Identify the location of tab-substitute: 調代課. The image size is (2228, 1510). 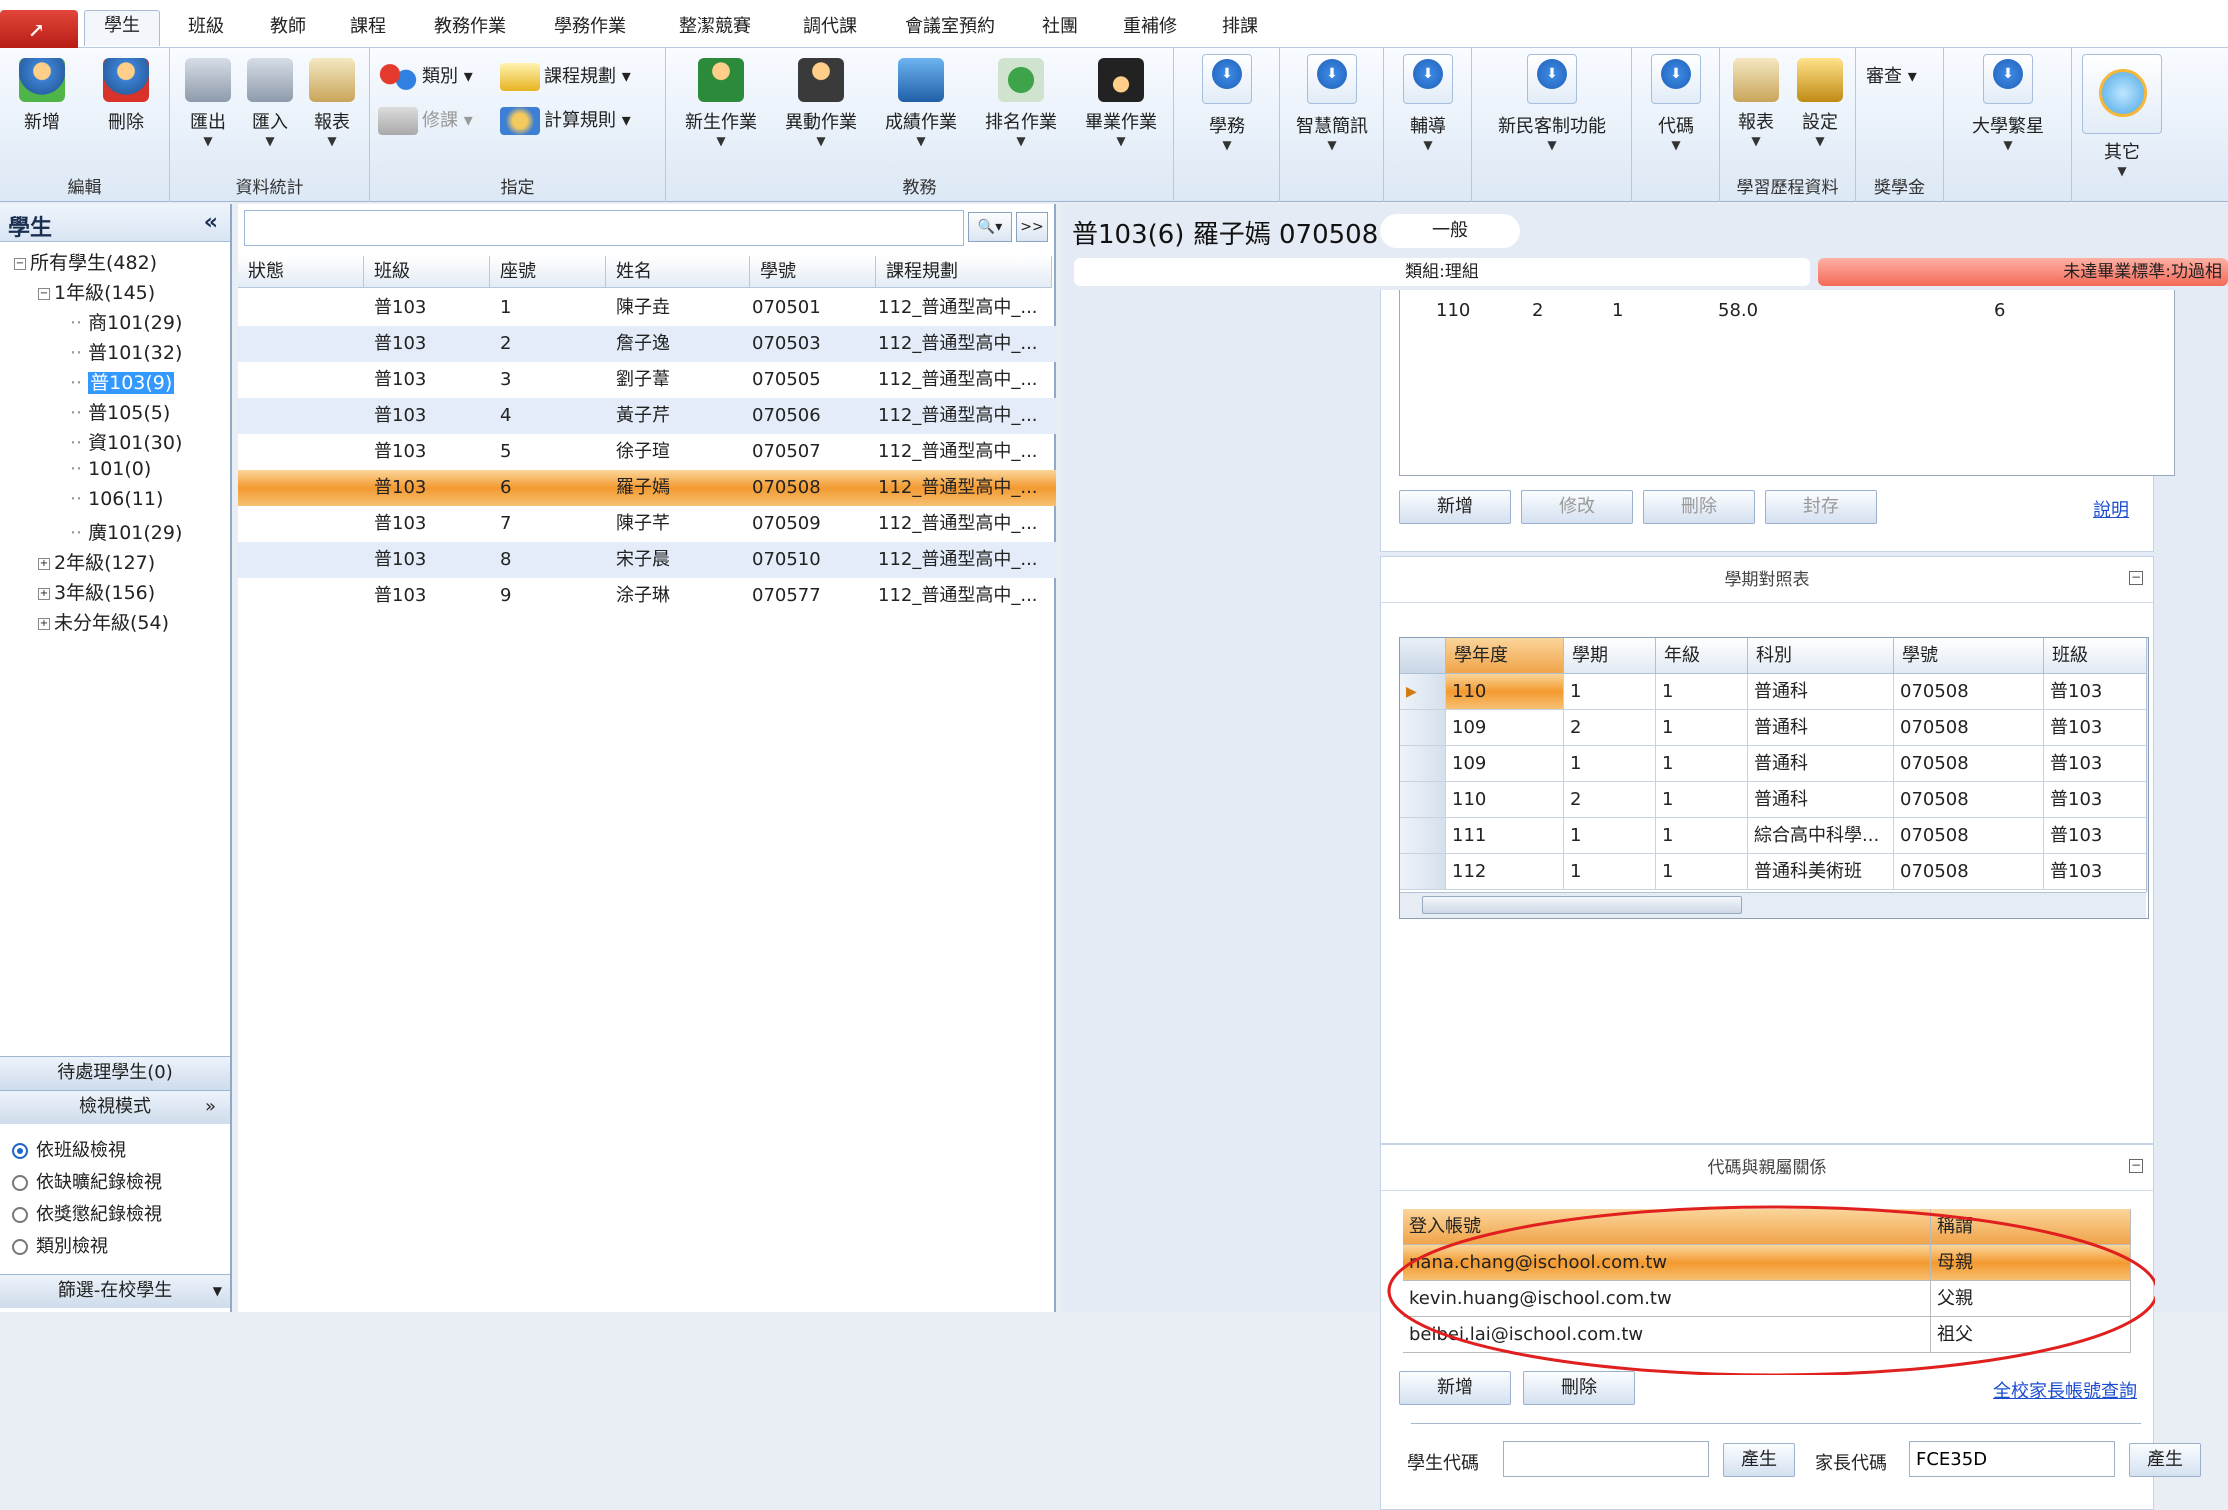
(830, 30).